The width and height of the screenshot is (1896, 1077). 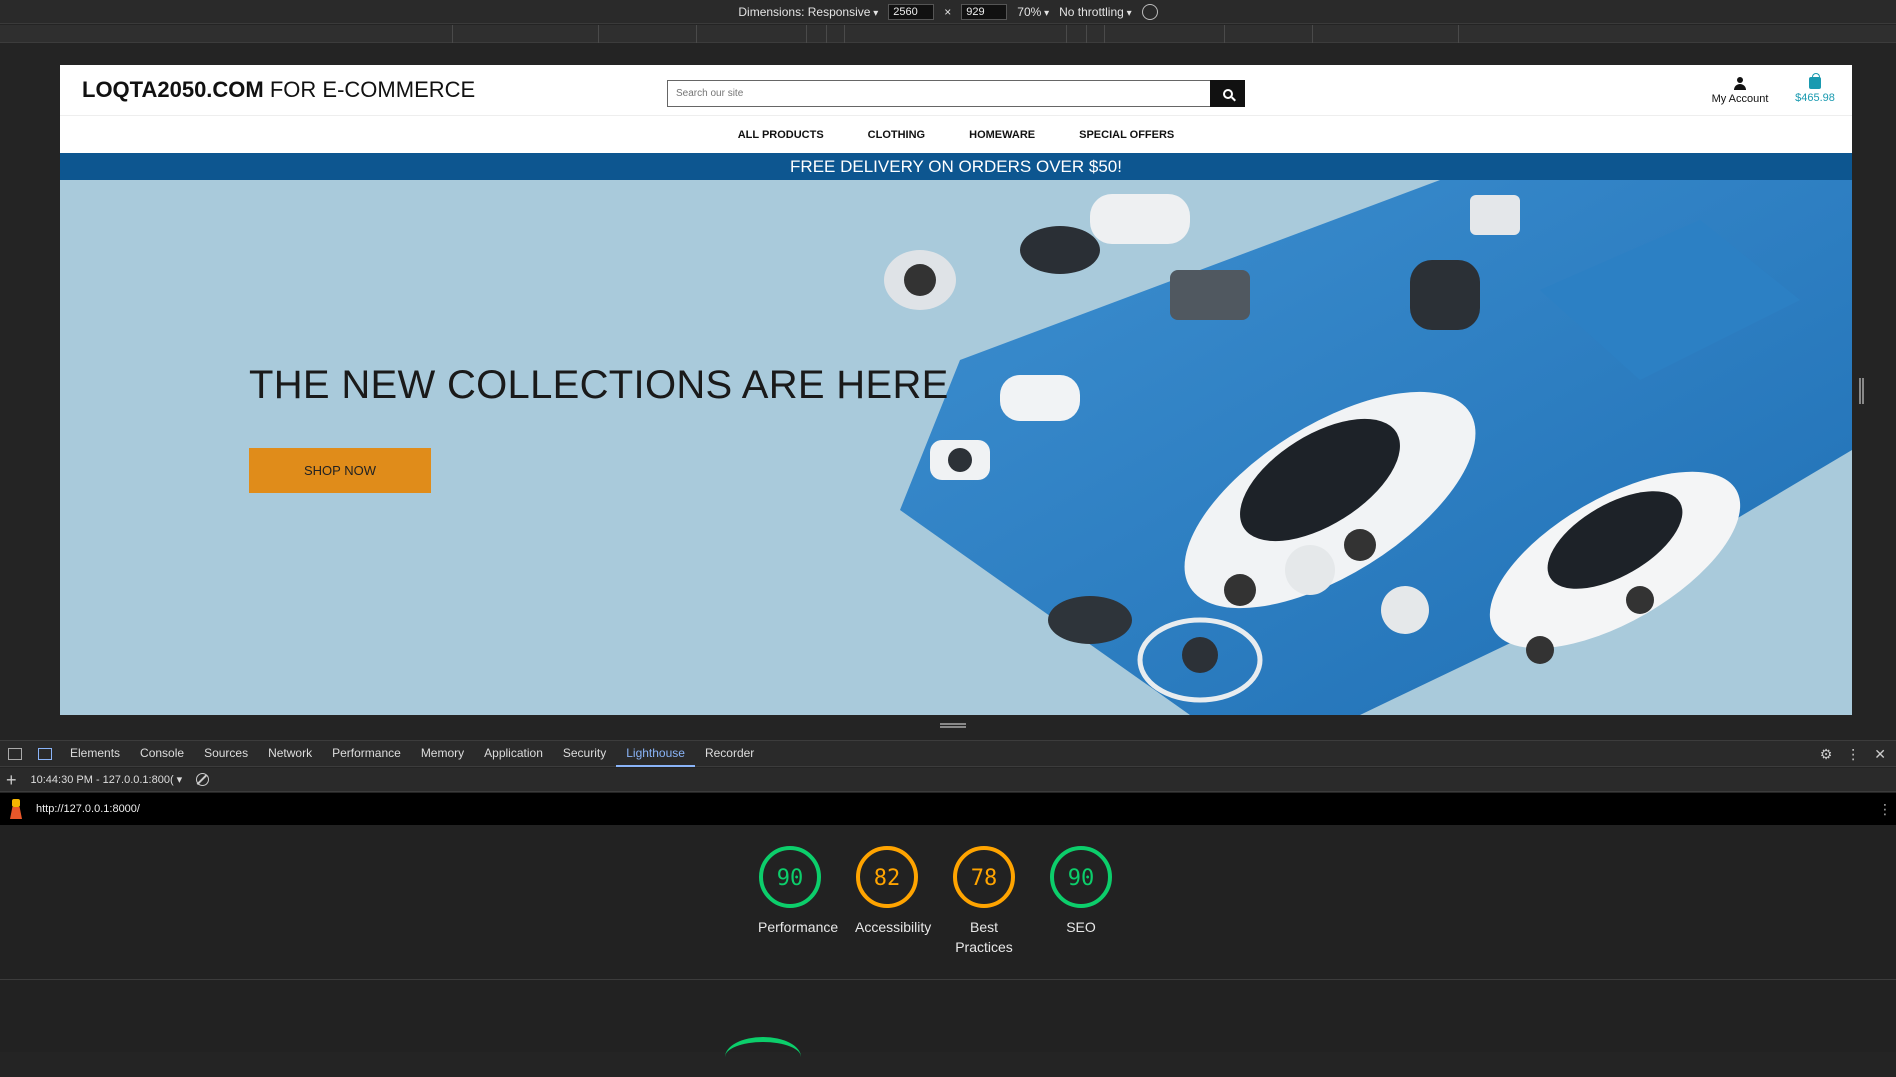 What do you see at coordinates (102, 780) in the screenshot?
I see `report-select-value: 10:44:30 PM - 127.0.0.1:800(` at bounding box center [102, 780].